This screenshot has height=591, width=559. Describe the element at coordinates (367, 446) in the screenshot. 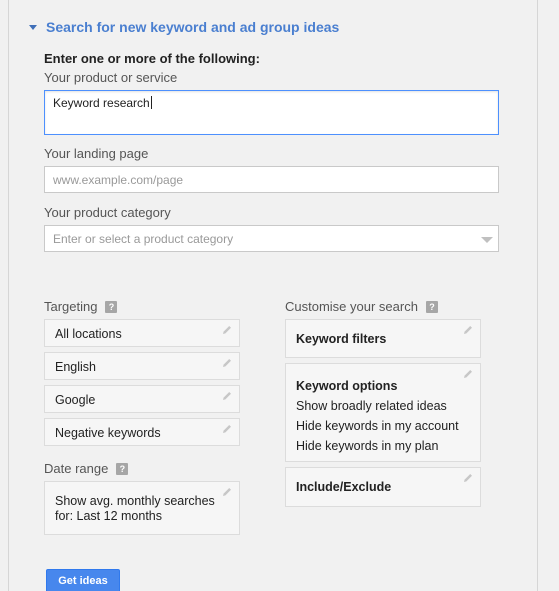

I see `keyword-option-line: Hide keywords in my plan` at that location.